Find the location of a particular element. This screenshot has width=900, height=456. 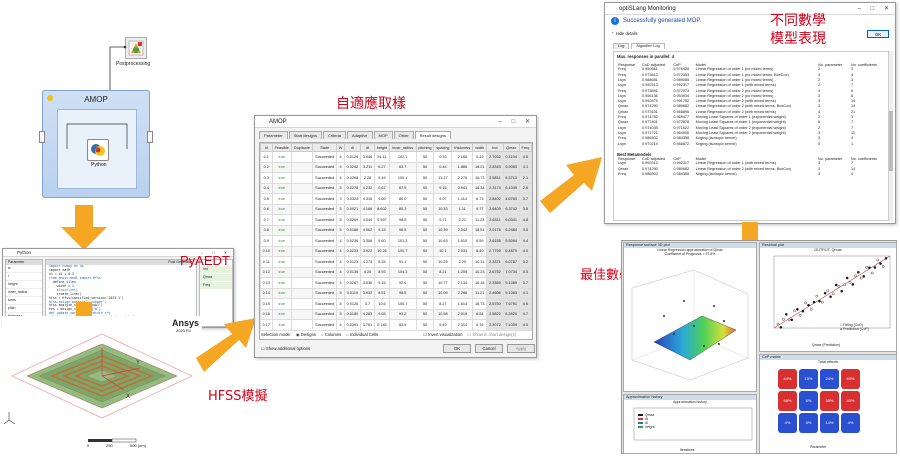

apply-button: Apply is located at coordinates (521, 348).